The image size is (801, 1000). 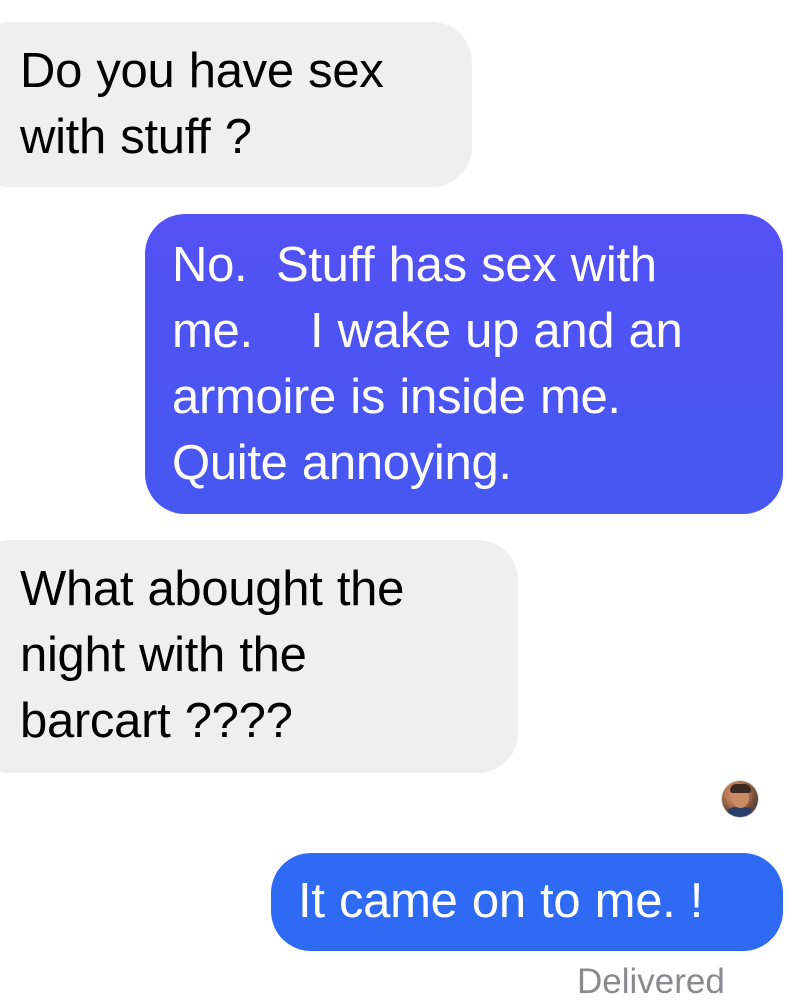 What do you see at coordinates (651, 981) in the screenshot?
I see `delivery-status: Delivered` at bounding box center [651, 981].